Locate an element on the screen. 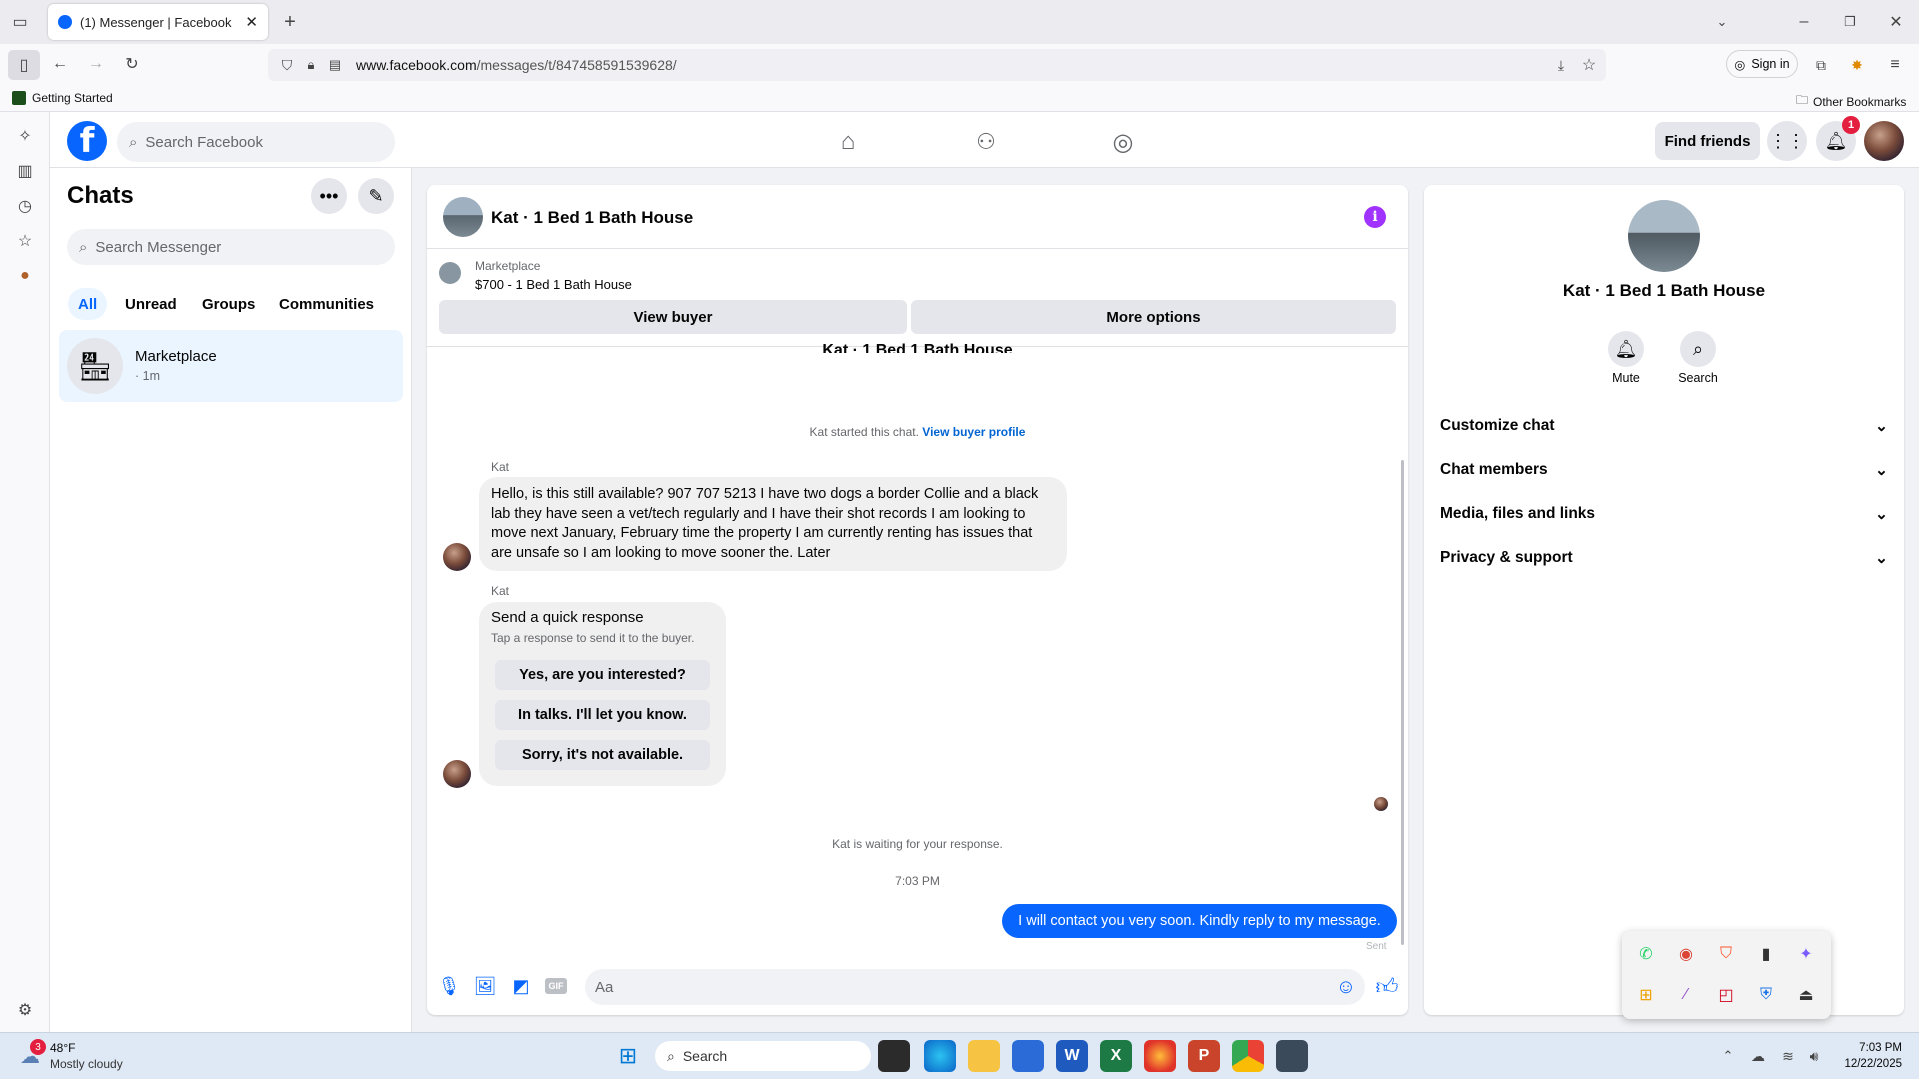  messenger-search-input: ⌕ Search Messenger is located at coordinates (231, 247).